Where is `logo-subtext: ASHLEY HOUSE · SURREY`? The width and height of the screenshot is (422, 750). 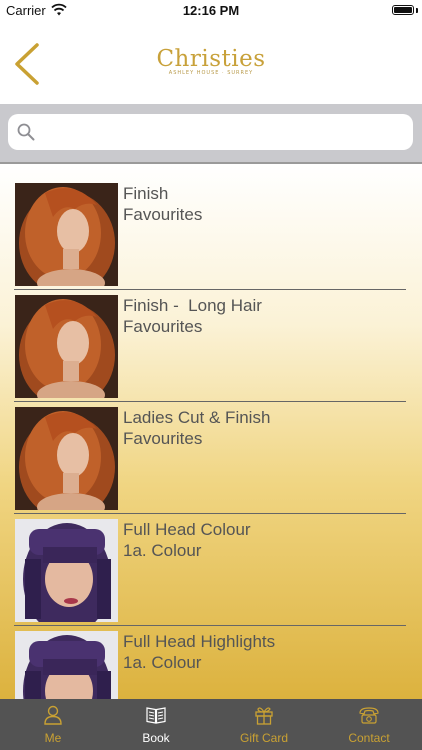 logo-subtext: ASHLEY HOUSE · SURREY is located at coordinates (211, 73).